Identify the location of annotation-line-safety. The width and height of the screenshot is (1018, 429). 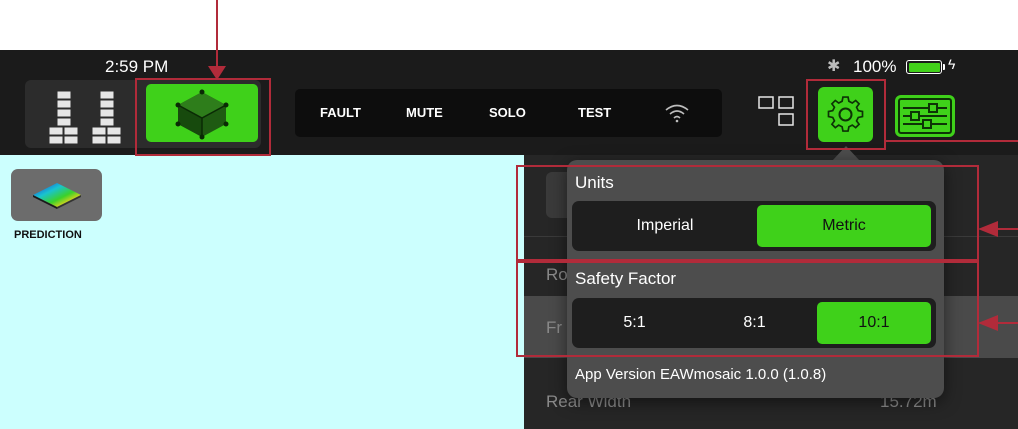
(1007, 323).